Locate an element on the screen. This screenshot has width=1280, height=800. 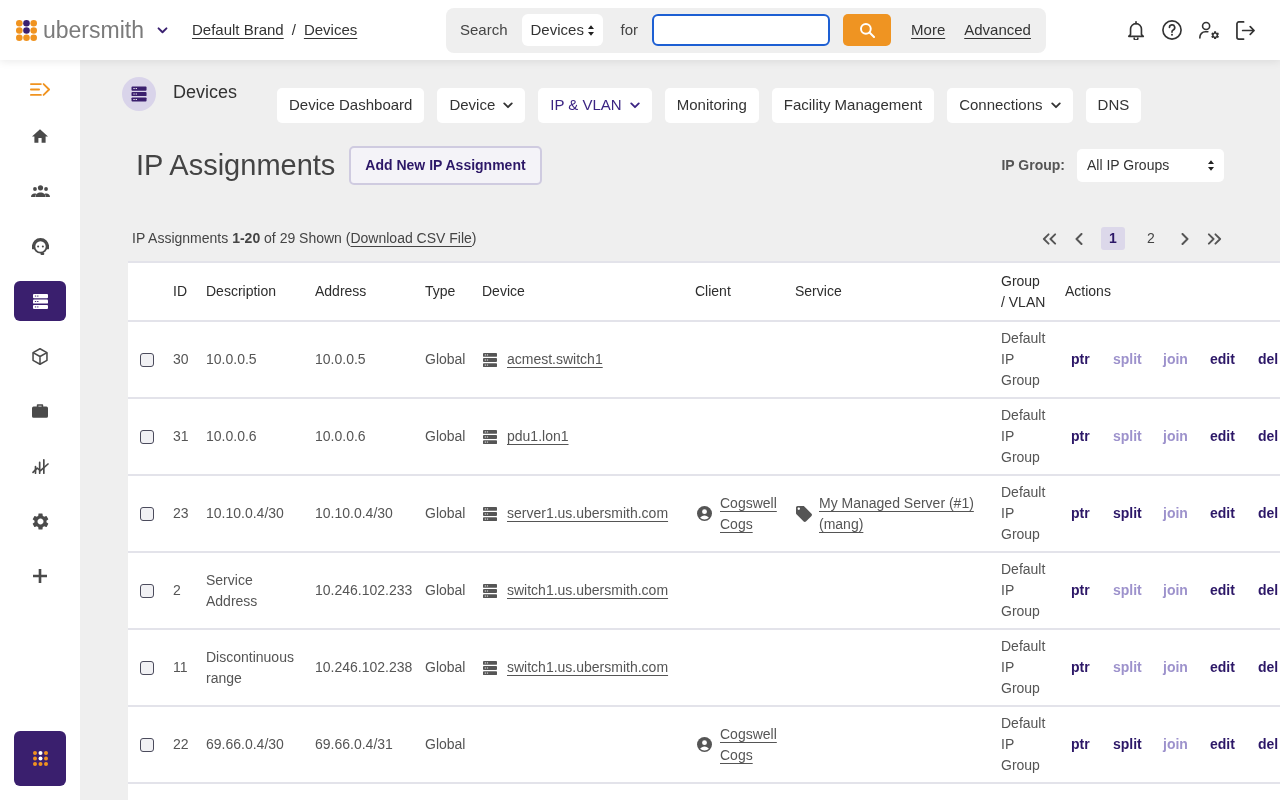
search-link: Advanced is located at coordinates (997, 30).